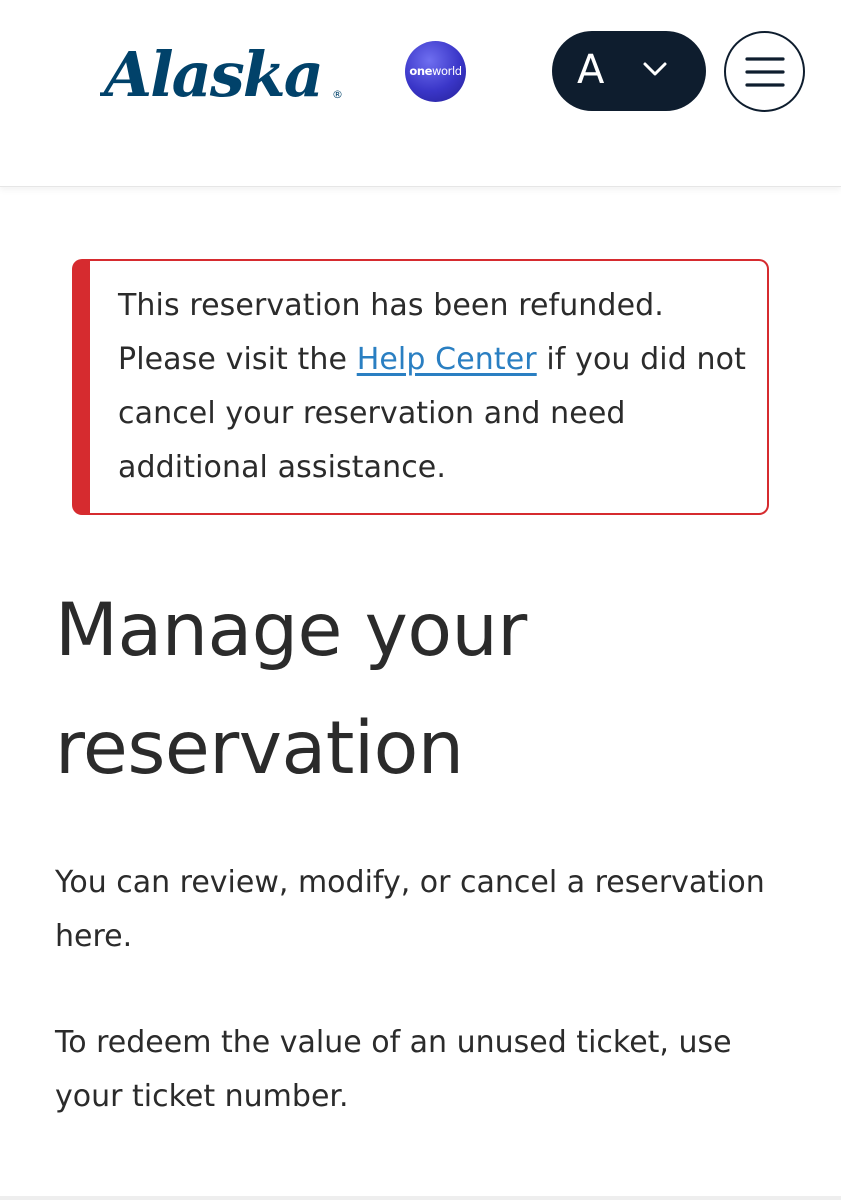 The image size is (841, 1200). What do you see at coordinates (447, 71) in the screenshot?
I see `oneworld-logo-regular: world` at bounding box center [447, 71].